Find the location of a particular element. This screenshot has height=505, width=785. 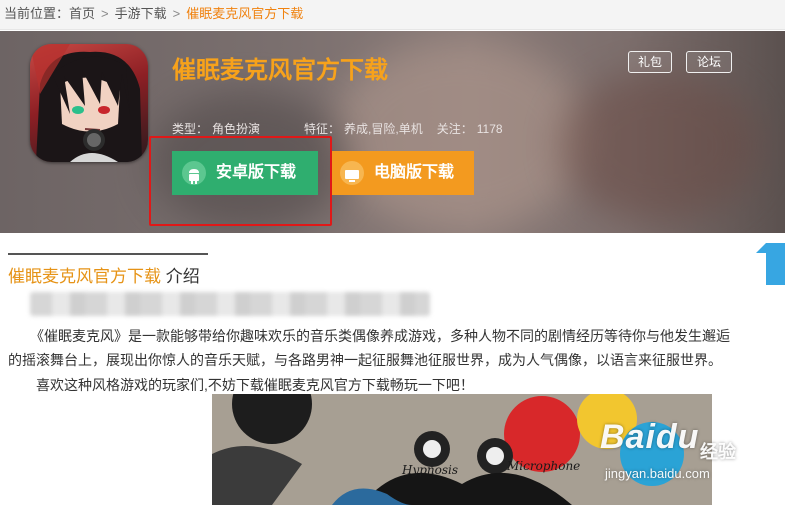

section-divider is located at coordinates (108, 254).